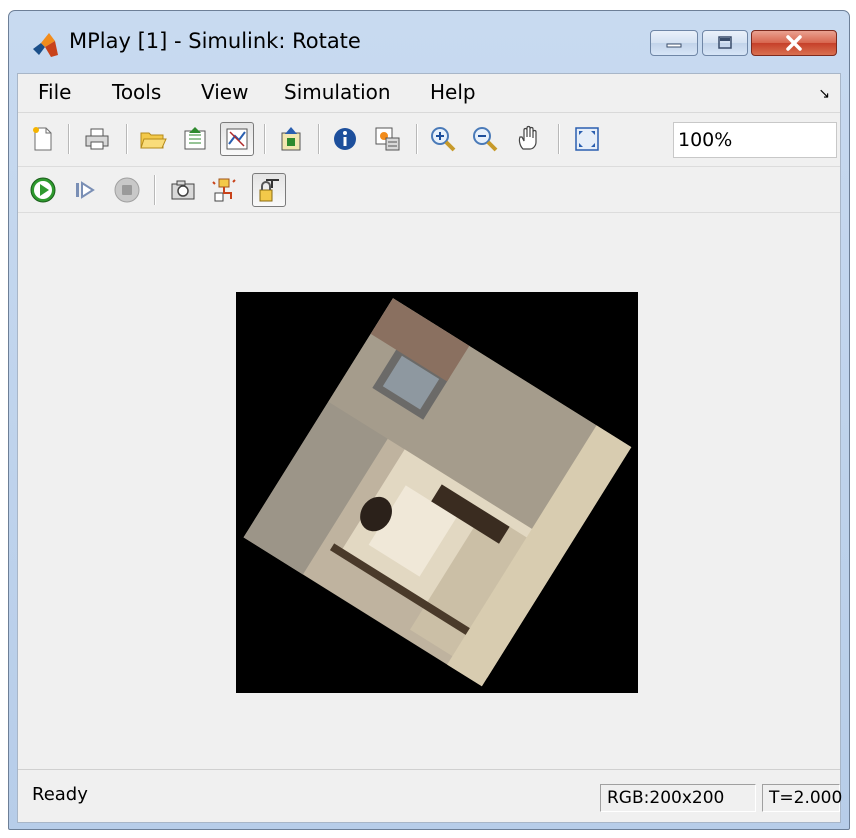 Image resolution: width=856 pixels, height=838 pixels. I want to click on minimize-button, so click(674, 43).